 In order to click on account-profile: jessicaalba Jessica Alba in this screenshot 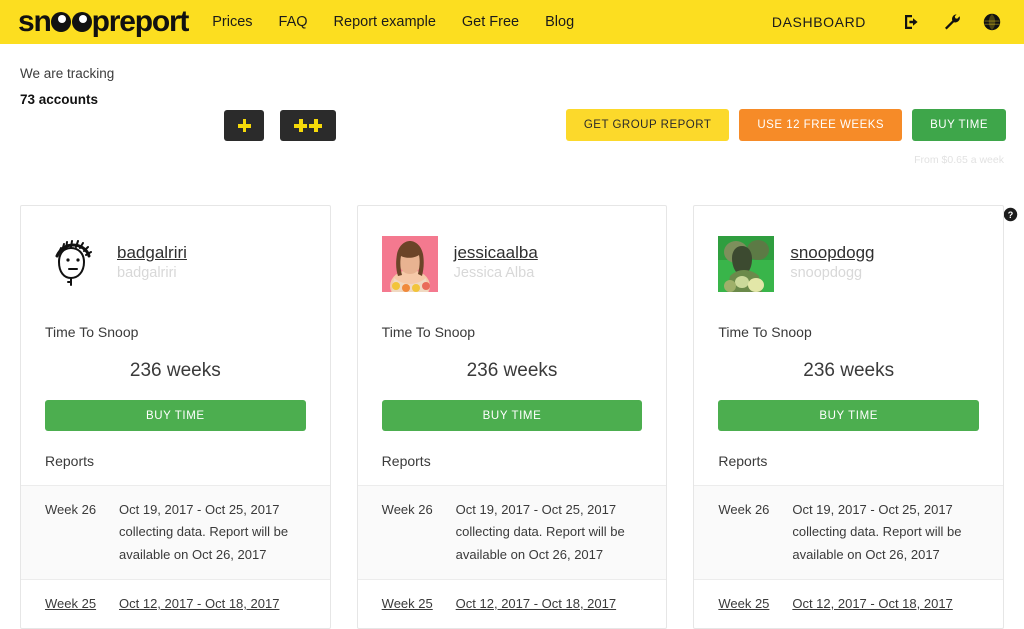, I will do `click(512, 264)`.